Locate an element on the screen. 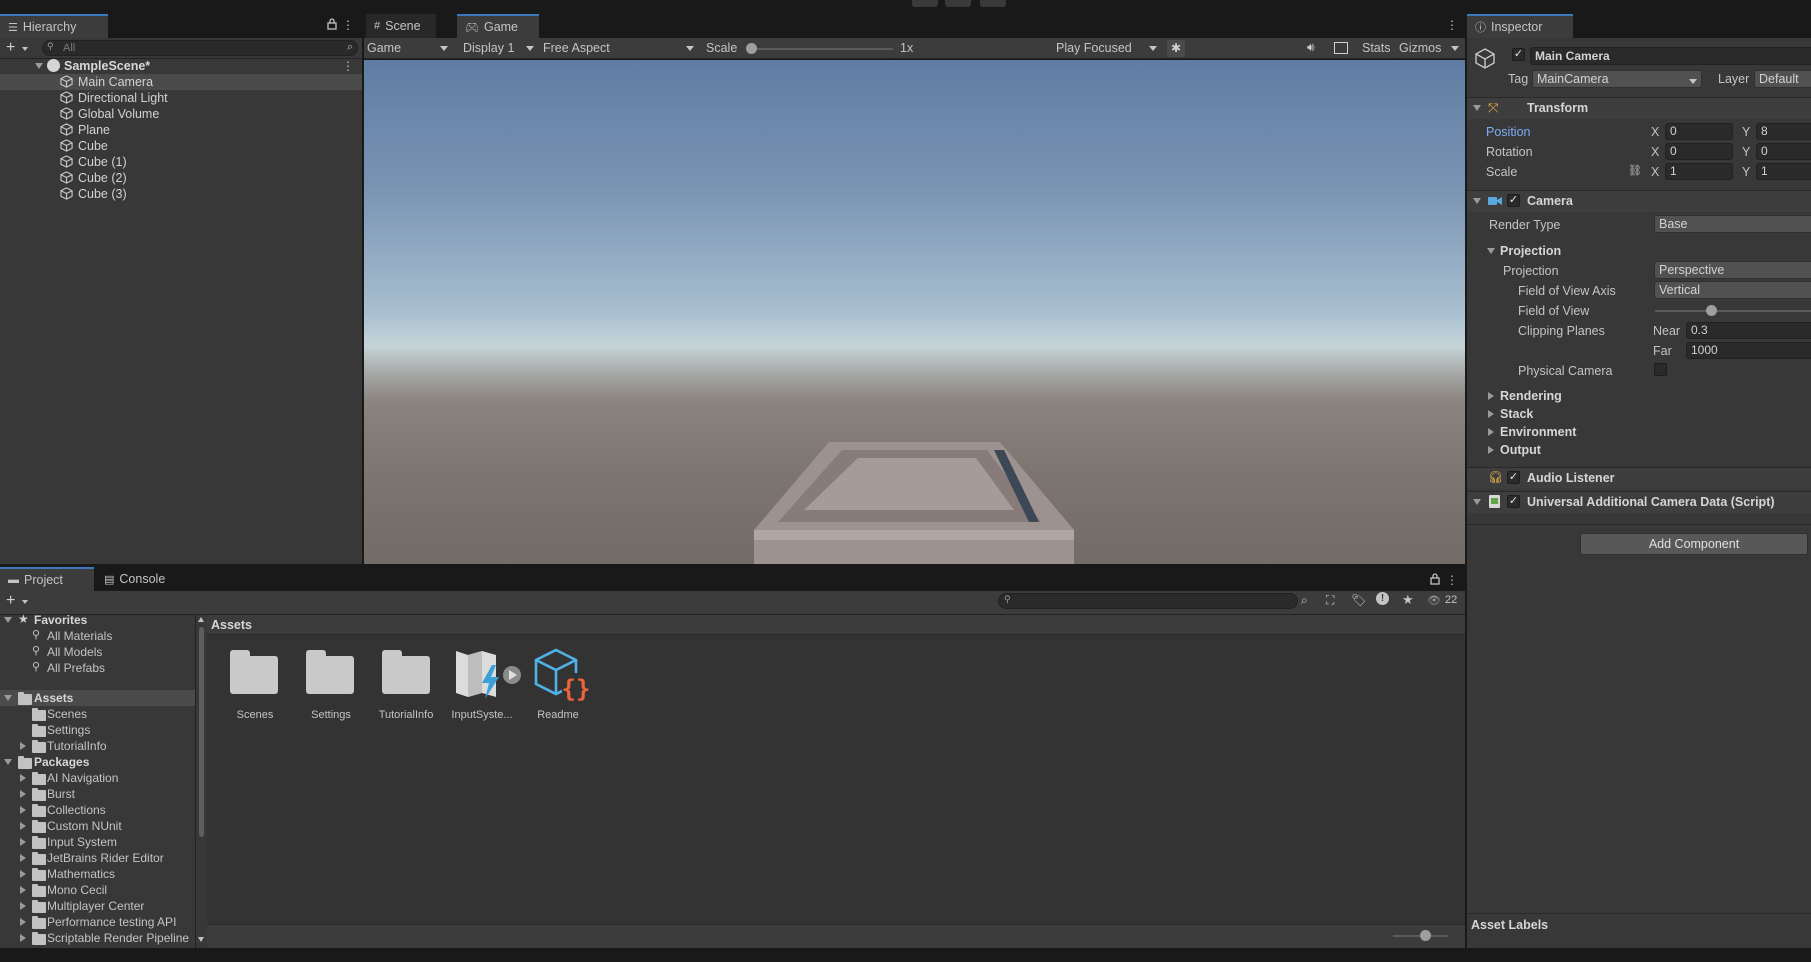 Image resolution: width=1811 pixels, height=962 pixels. hierarchy-item: Global Volume is located at coordinates (181, 114).